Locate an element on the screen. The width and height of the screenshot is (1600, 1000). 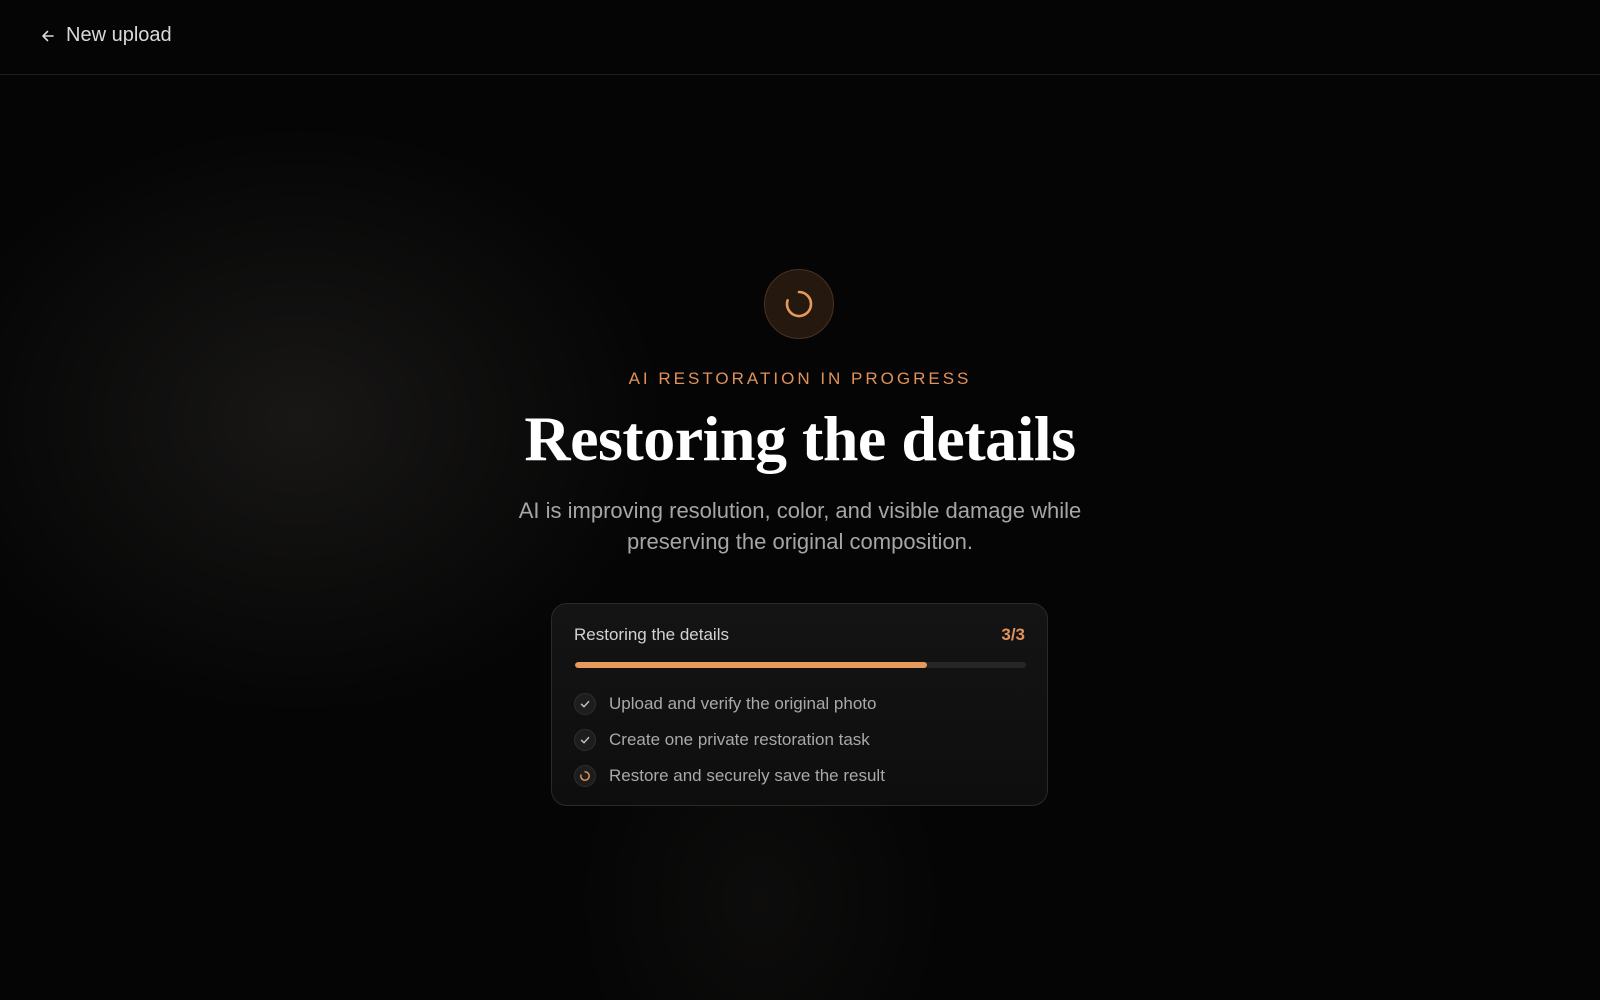
status-eyebrow: AI RESTORATION IN PROGRESS is located at coordinates (800, 378).